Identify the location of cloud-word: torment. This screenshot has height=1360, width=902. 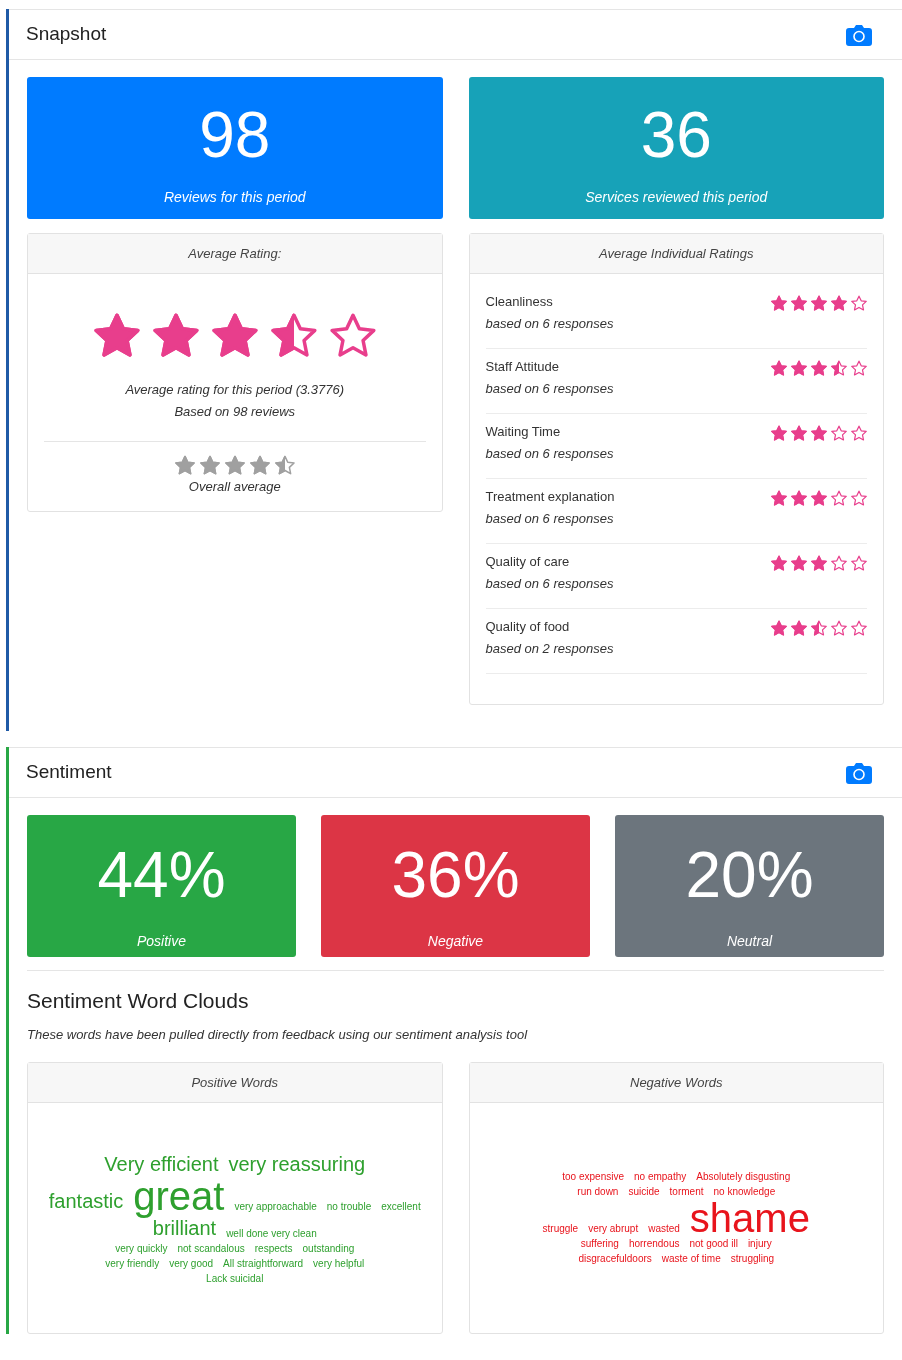
(686, 1192).